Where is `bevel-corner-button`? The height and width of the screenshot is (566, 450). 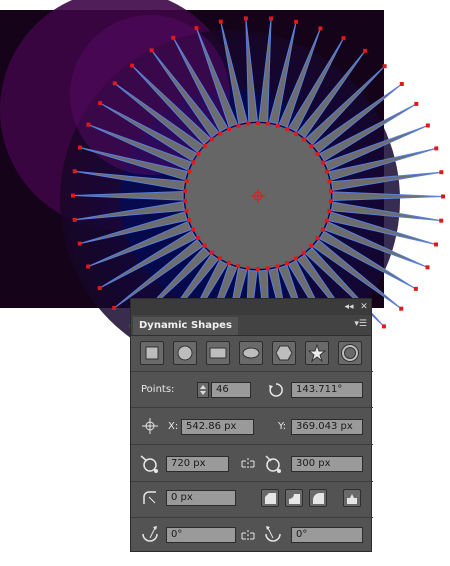 bevel-corner-button is located at coordinates (270, 498).